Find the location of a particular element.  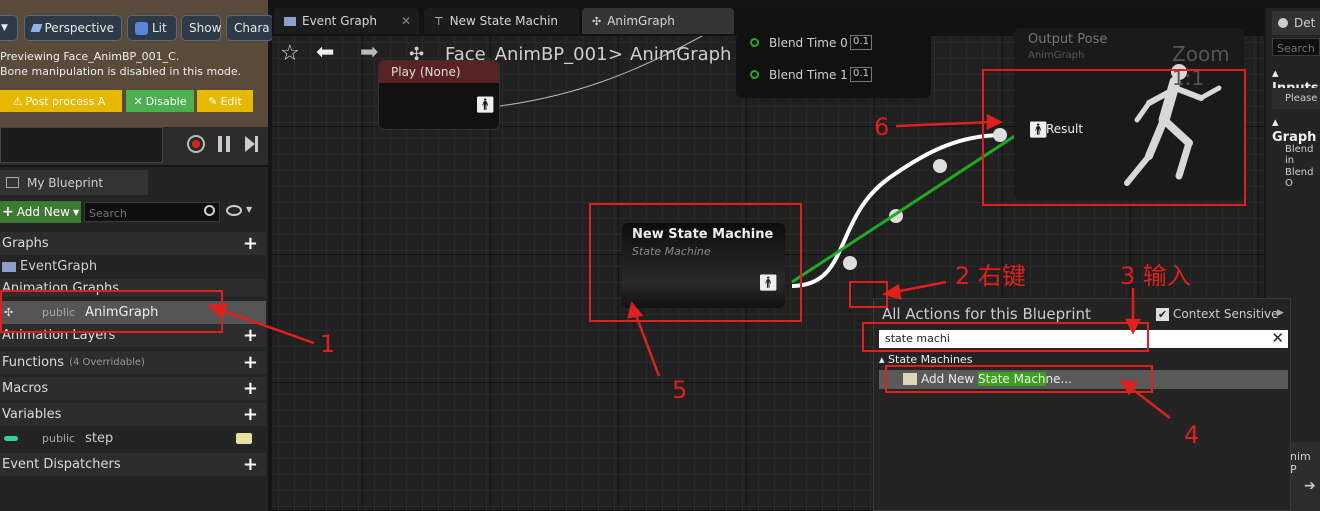

blend-in-label: Blend in is located at coordinates (1299, 155).